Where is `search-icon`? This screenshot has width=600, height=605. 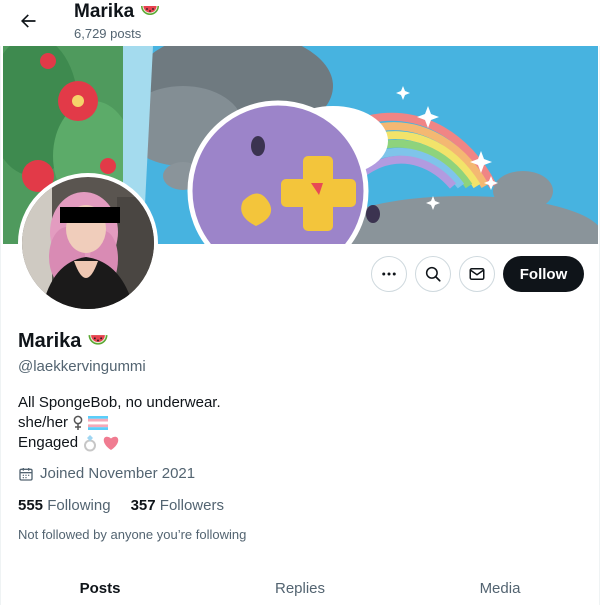
search-icon is located at coordinates (433, 274).